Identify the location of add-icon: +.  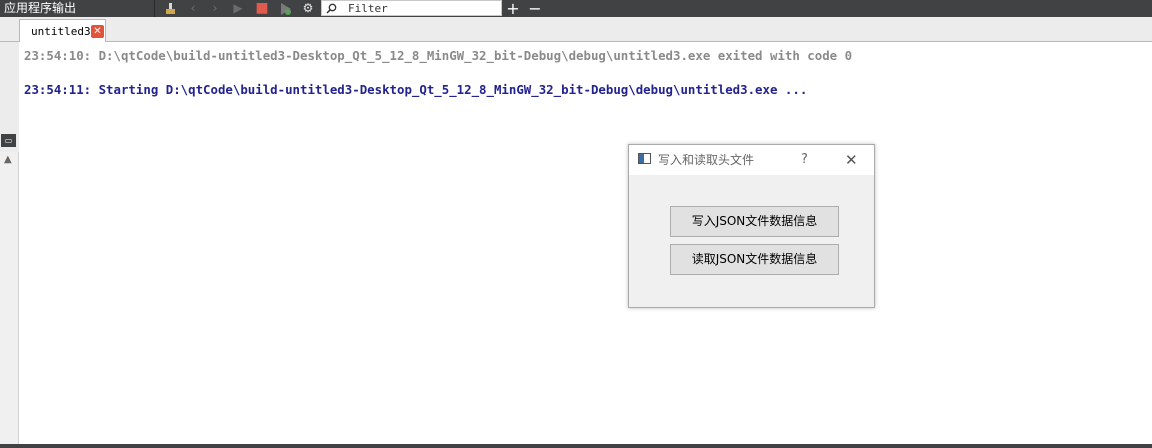
(513, 8).